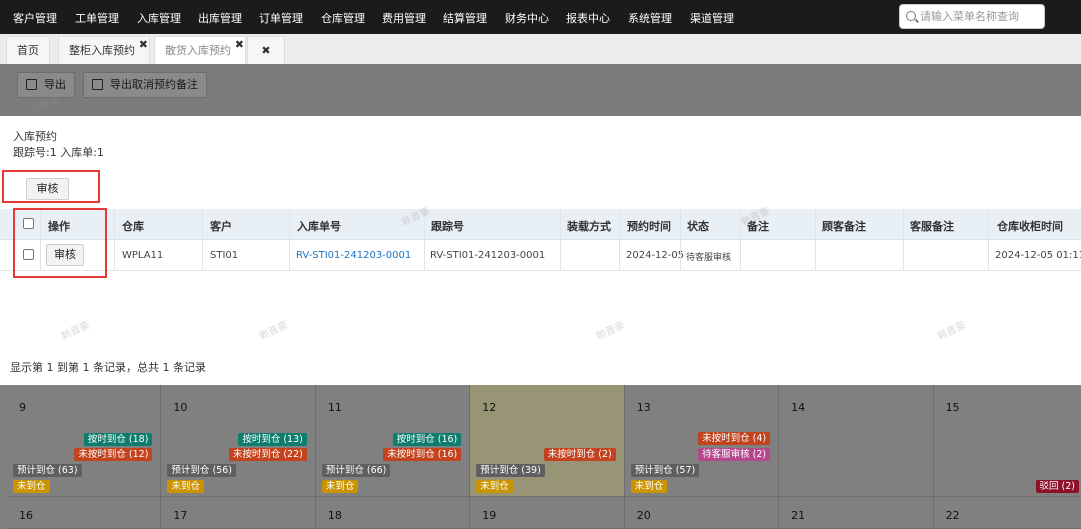 This screenshot has height=529, width=1081. Describe the element at coordinates (1057, 486) in the screenshot. I see `calendar-status-badge: 驳回 (2)` at that location.